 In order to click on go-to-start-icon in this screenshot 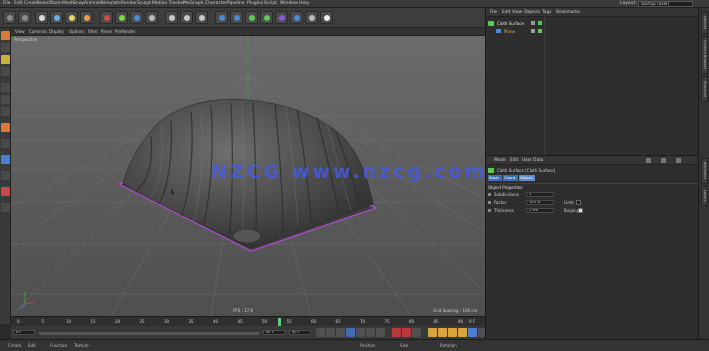, I will do `click(320, 332)`.